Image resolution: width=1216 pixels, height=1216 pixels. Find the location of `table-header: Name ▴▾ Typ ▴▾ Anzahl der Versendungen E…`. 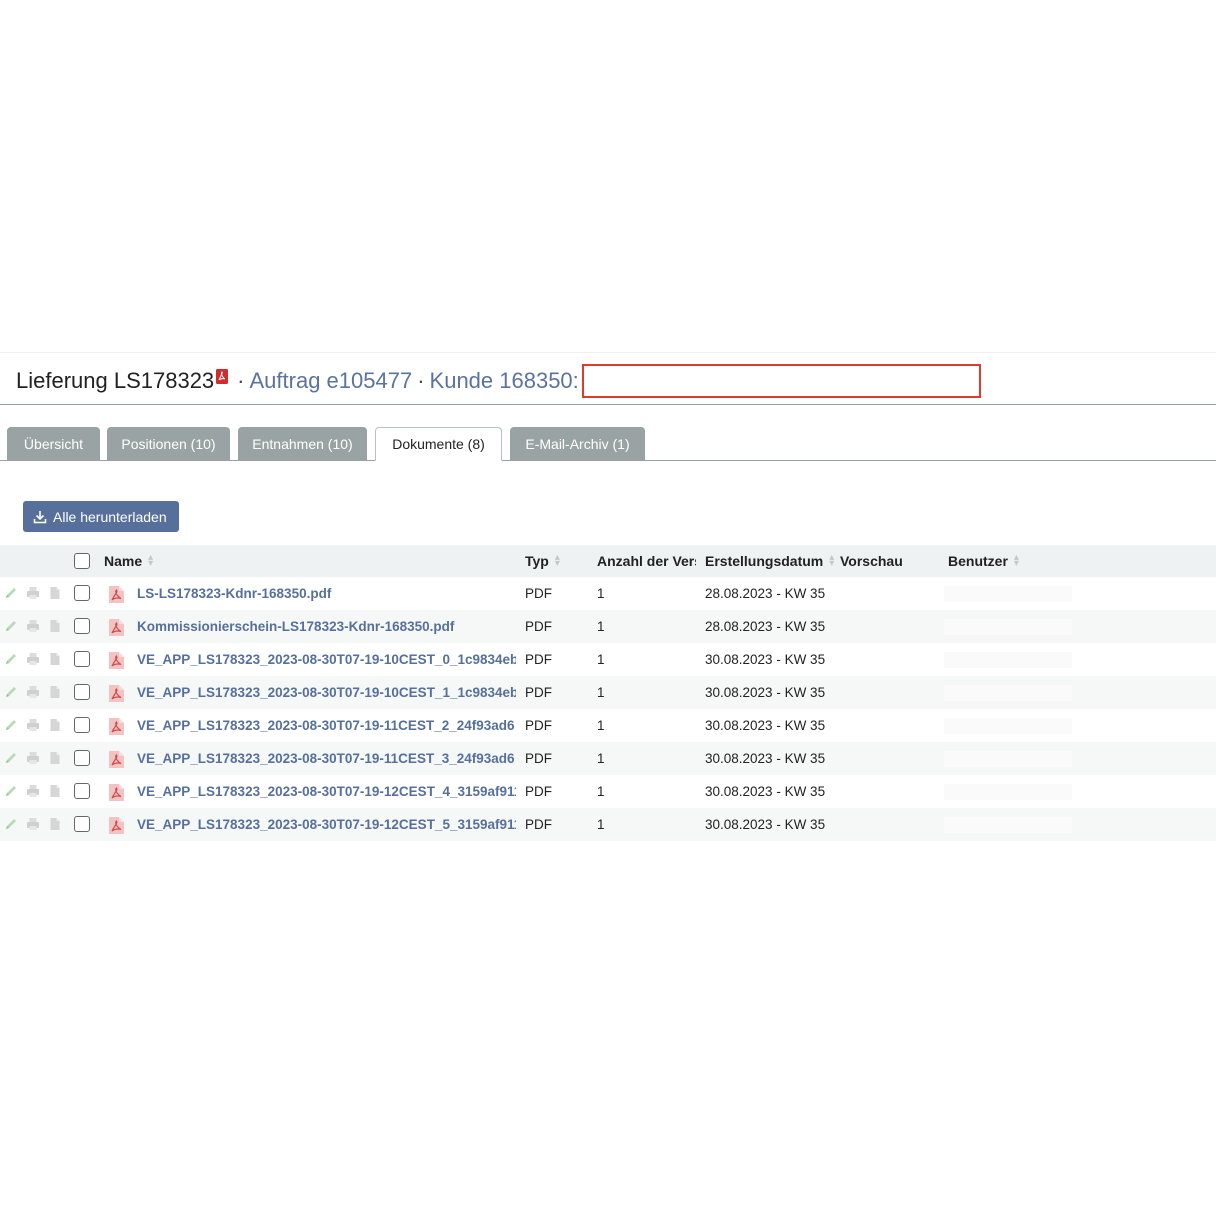

table-header: Name ▴▾ Typ ▴▾ Anzahl der Versendungen E… is located at coordinates (608, 561).